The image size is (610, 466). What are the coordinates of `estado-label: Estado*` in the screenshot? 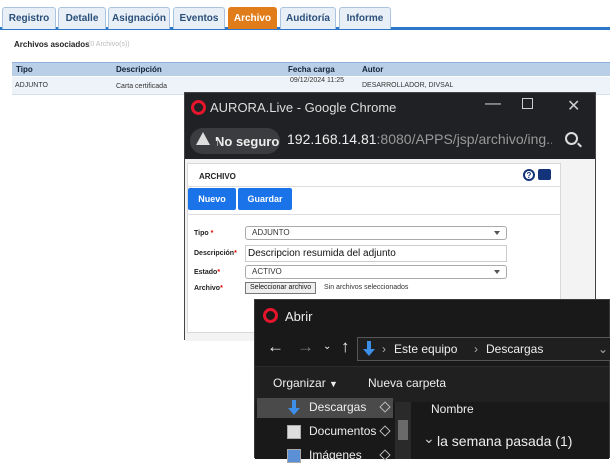 It's located at (207, 272).